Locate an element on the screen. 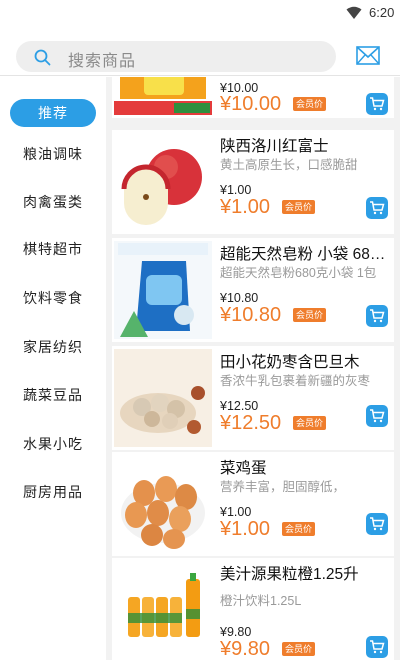 The height and width of the screenshot is (660, 400). product-member-price: ¥9.80 is located at coordinates (245, 649).